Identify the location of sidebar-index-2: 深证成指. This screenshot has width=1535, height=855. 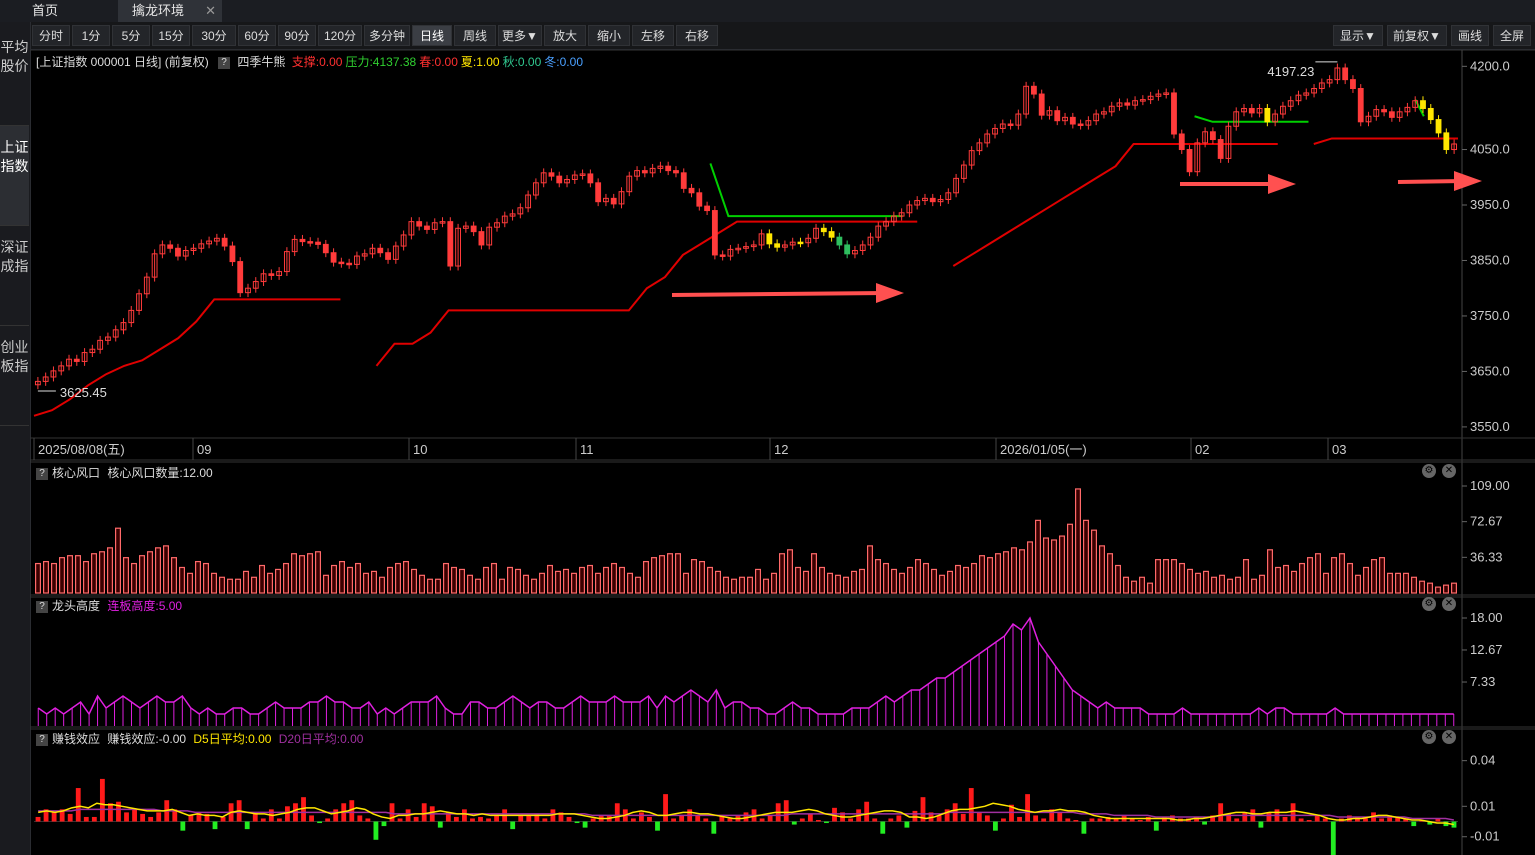
(14, 276).